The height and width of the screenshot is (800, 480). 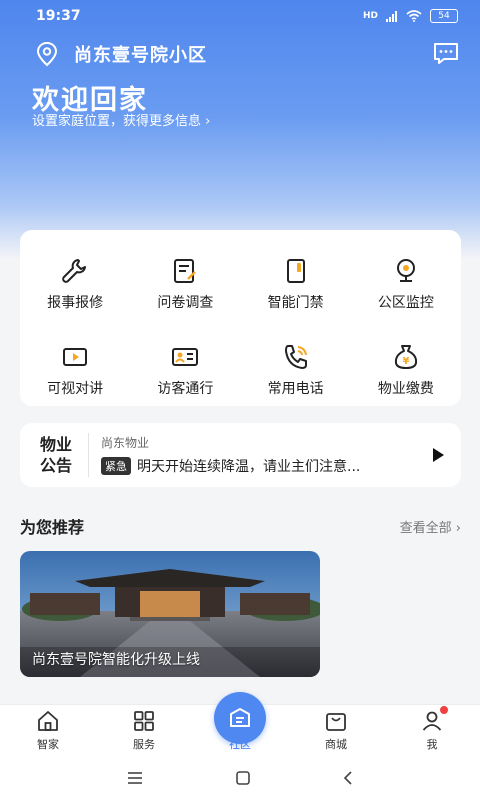 I want to click on urgent-badge: 紧急, so click(x=116, y=466).